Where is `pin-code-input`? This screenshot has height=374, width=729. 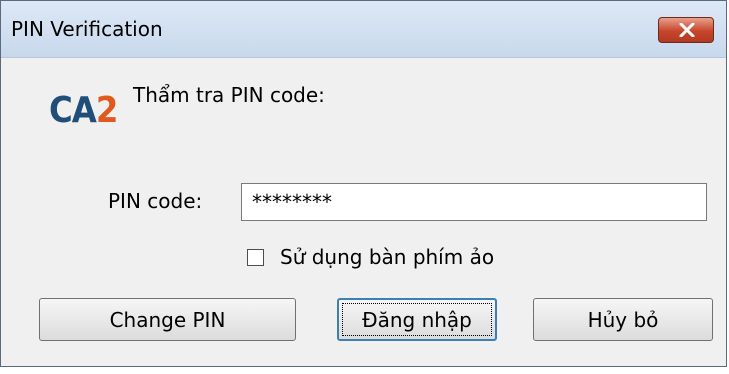
pin-code-input is located at coordinates (474, 202).